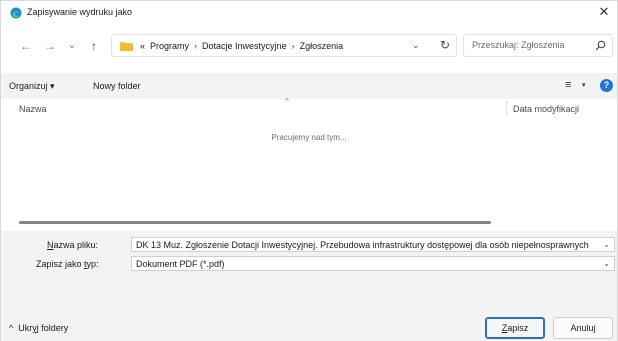 The height and width of the screenshot is (341, 618). Describe the element at coordinates (43, 328) in the screenshot. I see `hide-folders-label: Ukryj foldery` at that location.